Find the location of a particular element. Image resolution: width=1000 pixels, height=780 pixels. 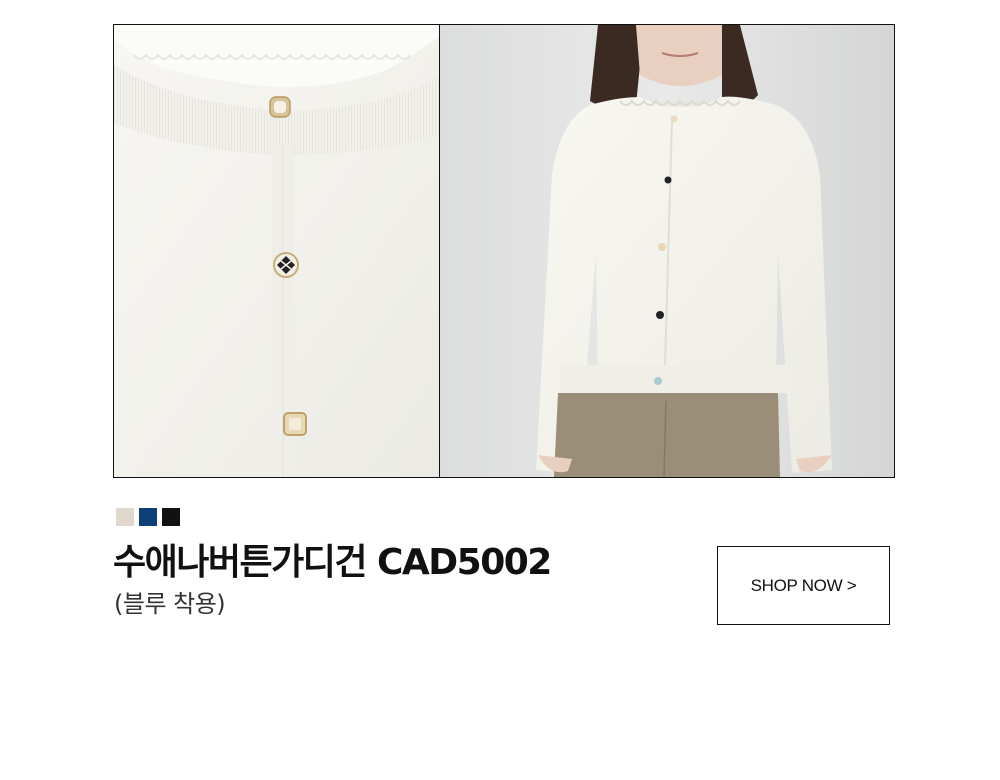

product-subtitle: (블루 착용) is located at coordinates (170, 604).